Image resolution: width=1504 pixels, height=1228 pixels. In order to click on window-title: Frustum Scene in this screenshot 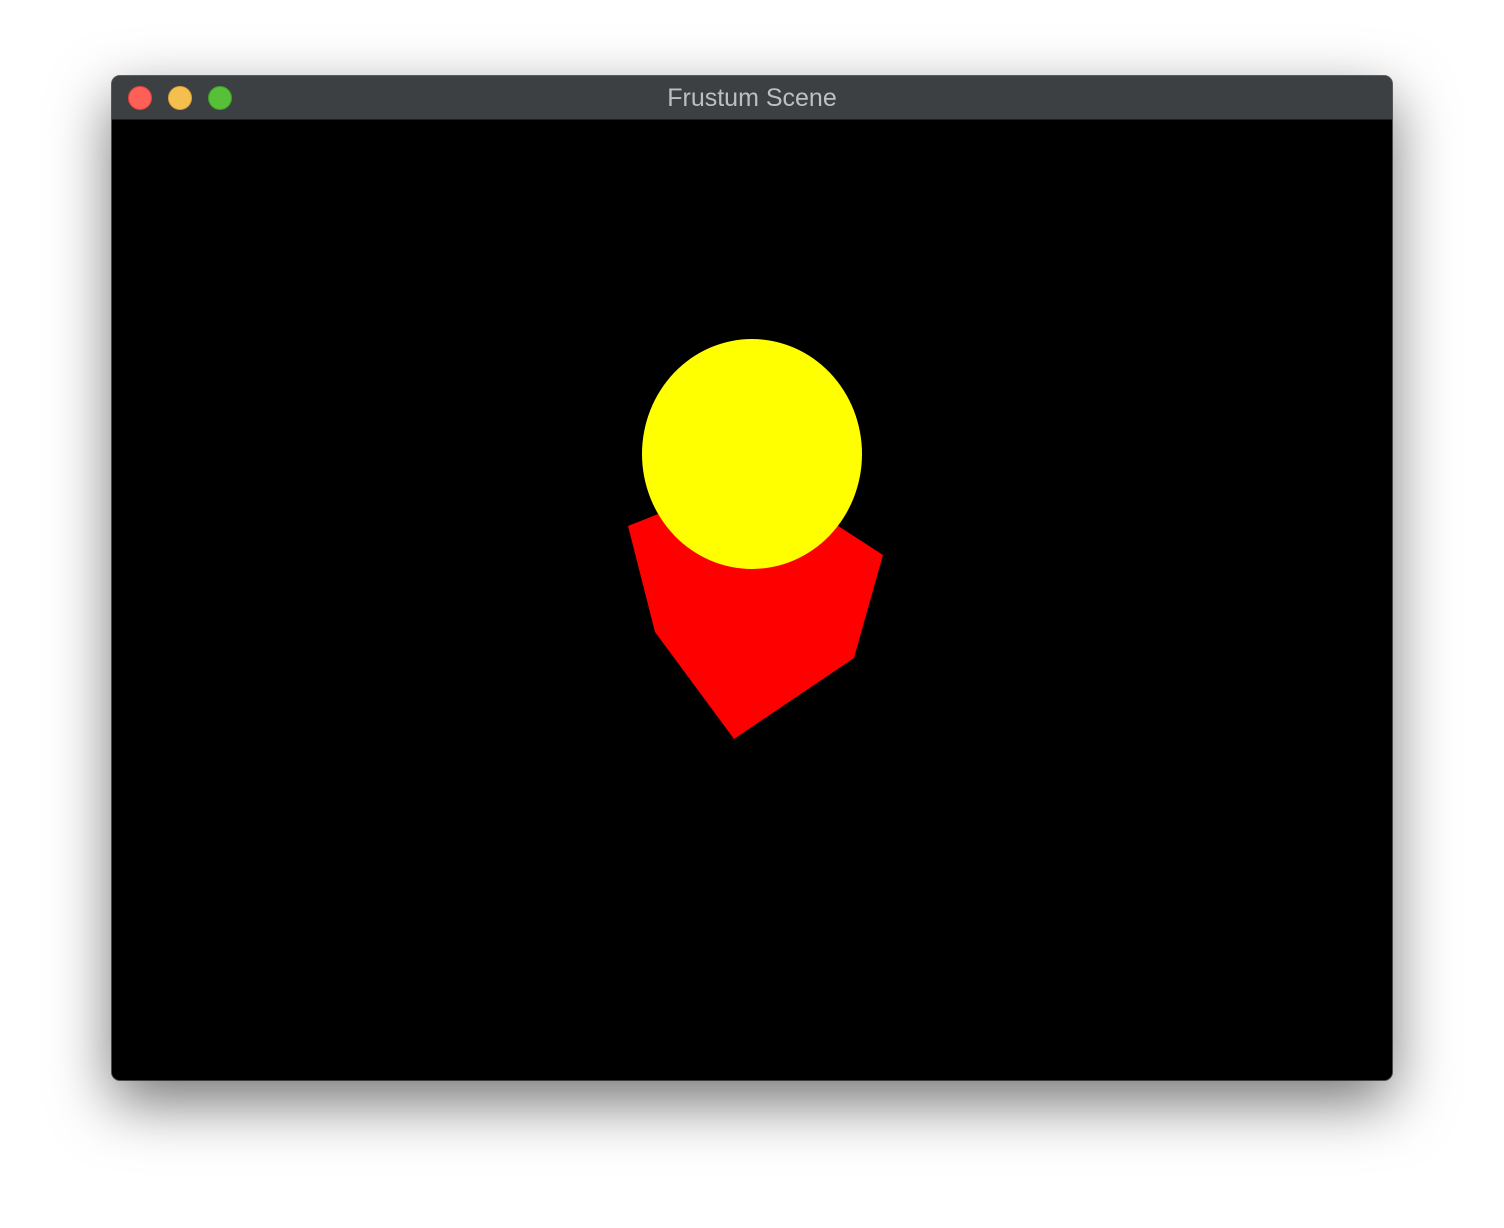, I will do `click(752, 98)`.